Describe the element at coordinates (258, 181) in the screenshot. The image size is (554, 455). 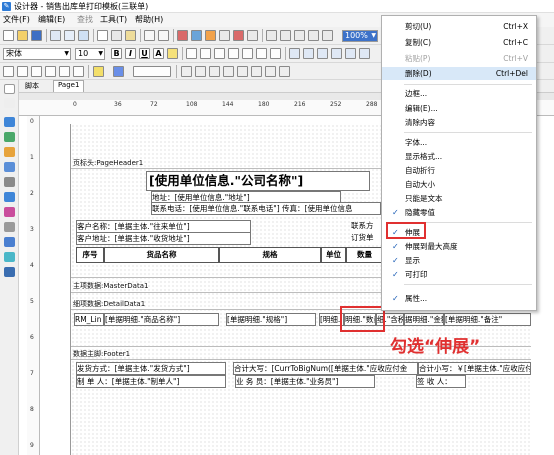
I see `company-title-field: [使用单位信息."公司名称"]` at that location.